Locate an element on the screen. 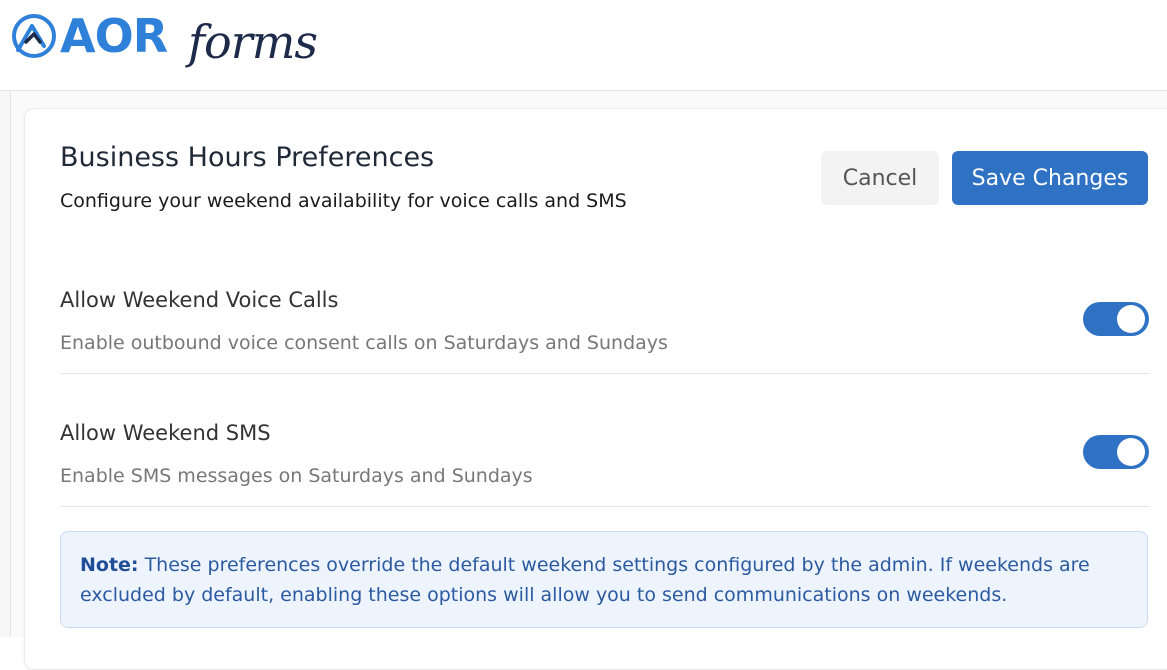 This screenshot has height=670, width=1167. weekend-voice-calls-toggle is located at coordinates (1116, 319).